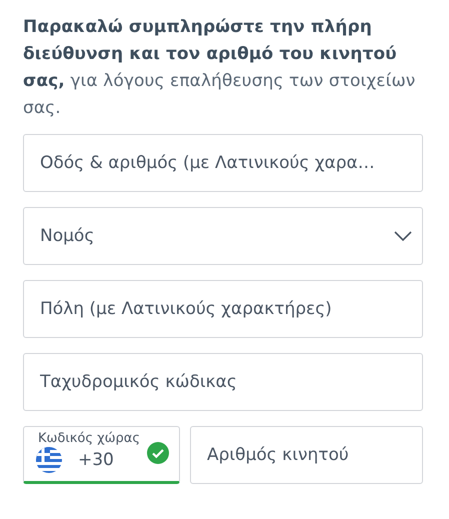 The image size is (449, 519). What do you see at coordinates (223, 382) in the screenshot?
I see `input-field: Ταχυδρομικός κώδικας` at bounding box center [223, 382].